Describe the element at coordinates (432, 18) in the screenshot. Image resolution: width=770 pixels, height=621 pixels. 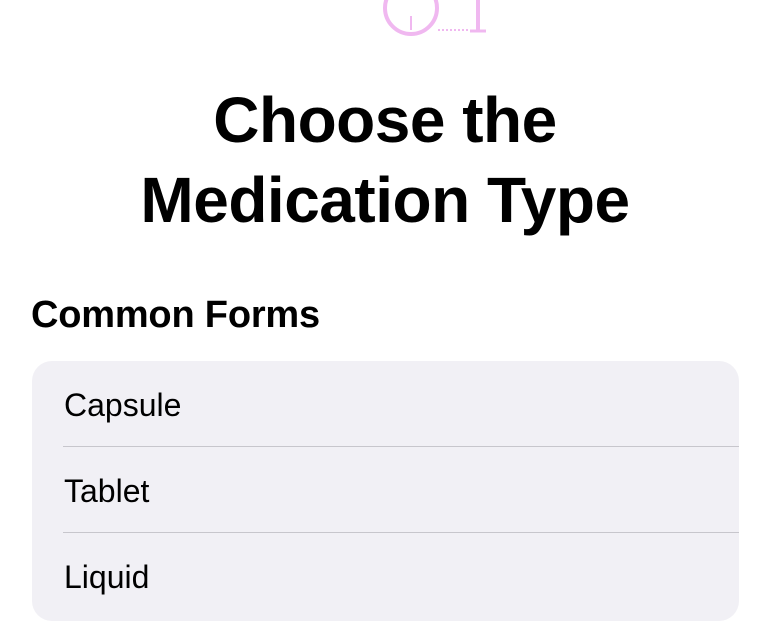
I see `pill-illustration-icon` at that location.